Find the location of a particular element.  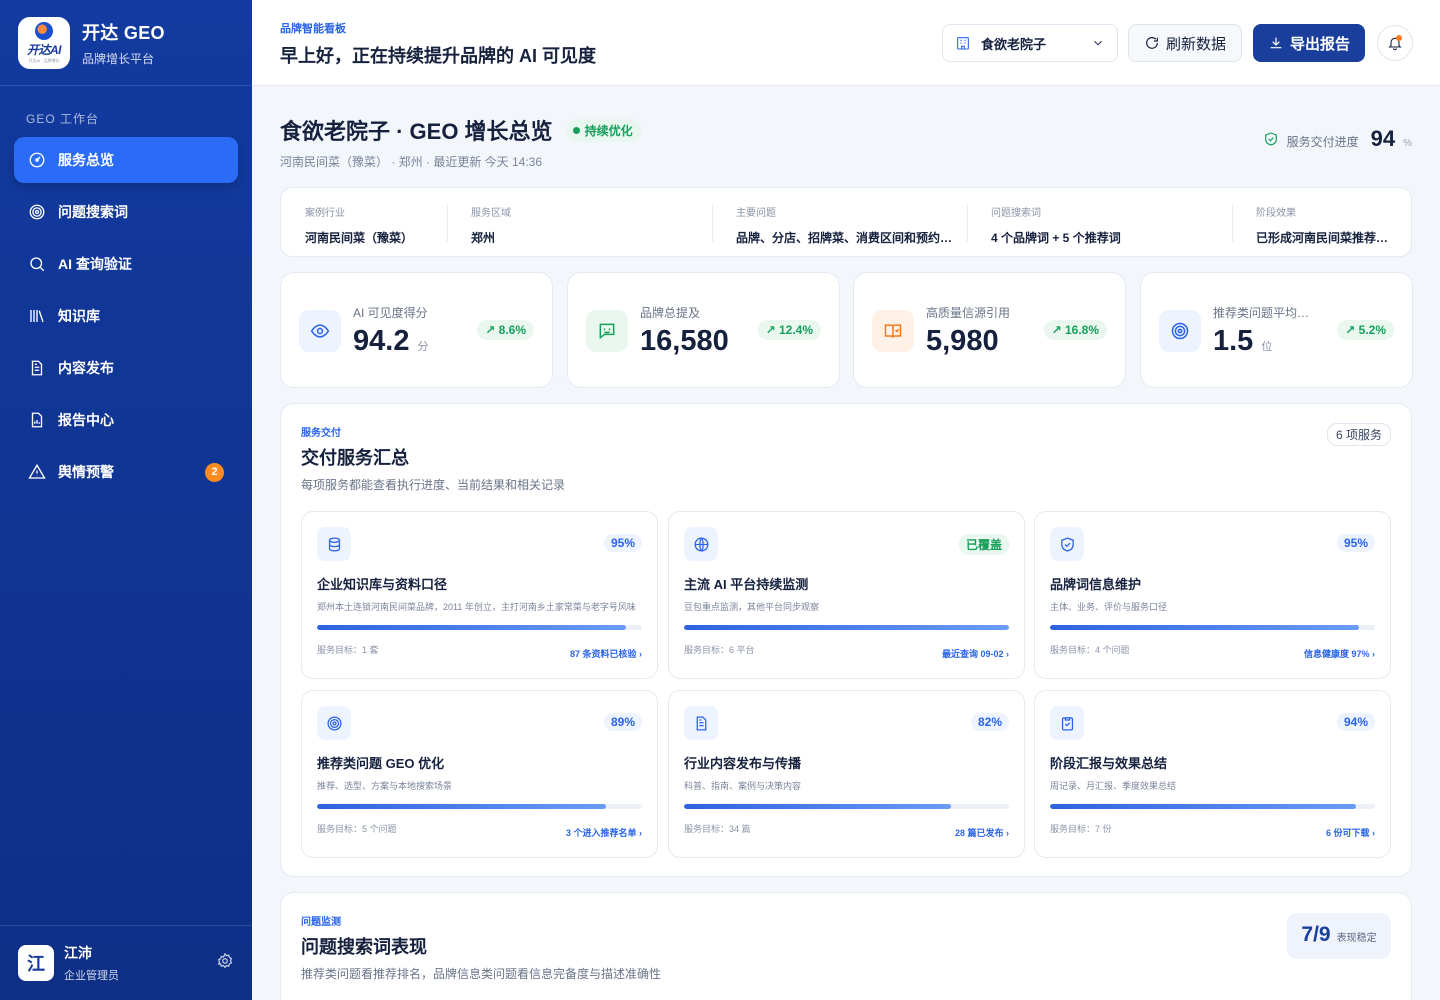

info-label: 阶段效果 is located at coordinates (1276, 213).